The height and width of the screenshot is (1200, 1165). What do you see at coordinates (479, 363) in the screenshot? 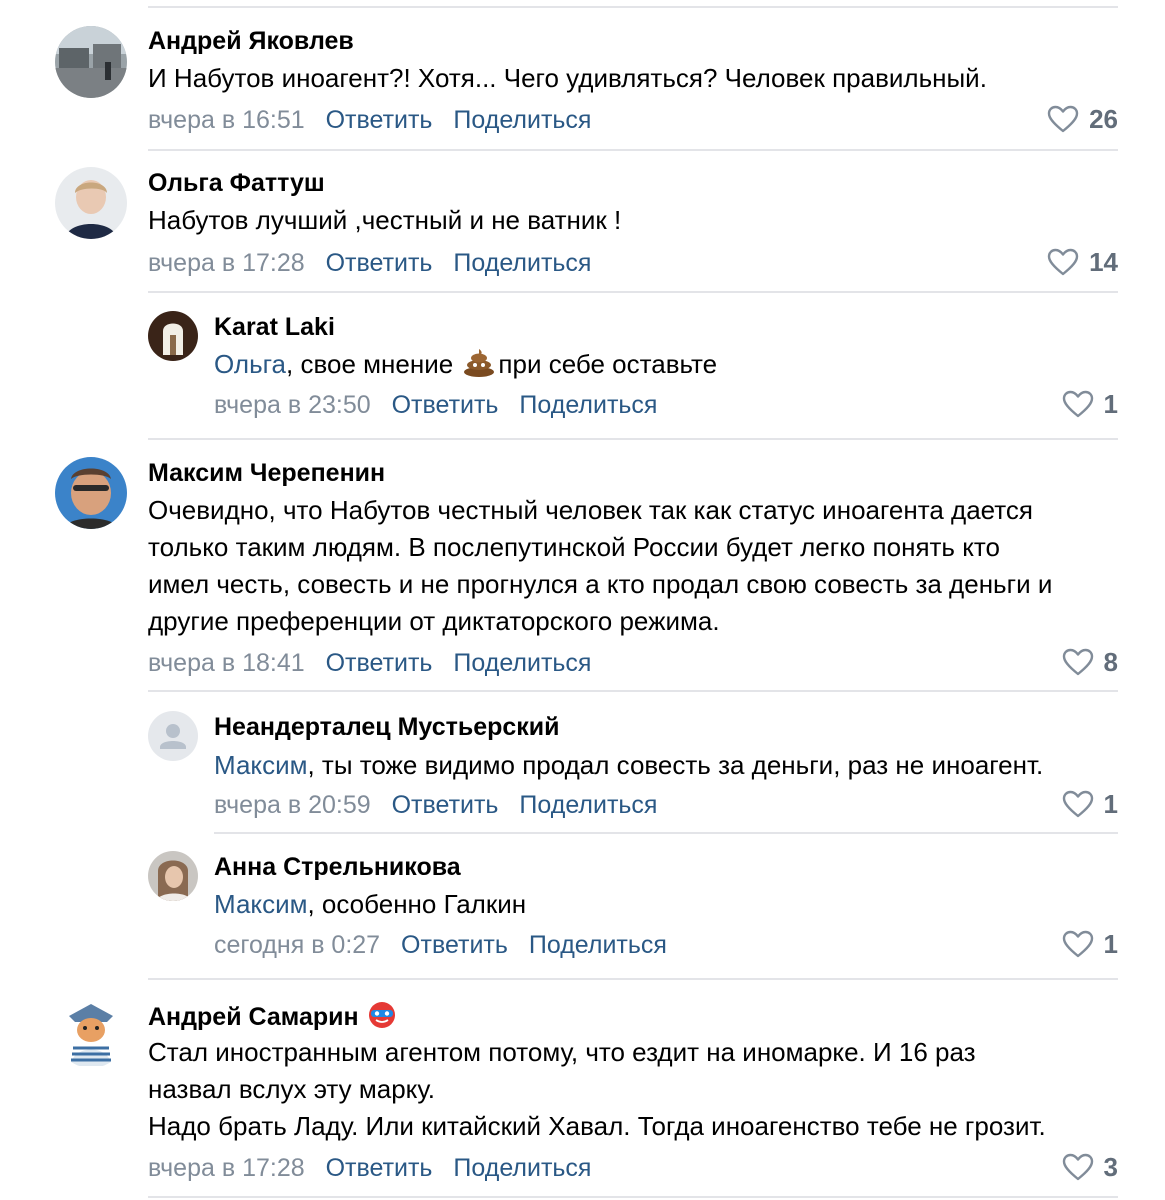
I see `poop-emoji-icon` at bounding box center [479, 363].